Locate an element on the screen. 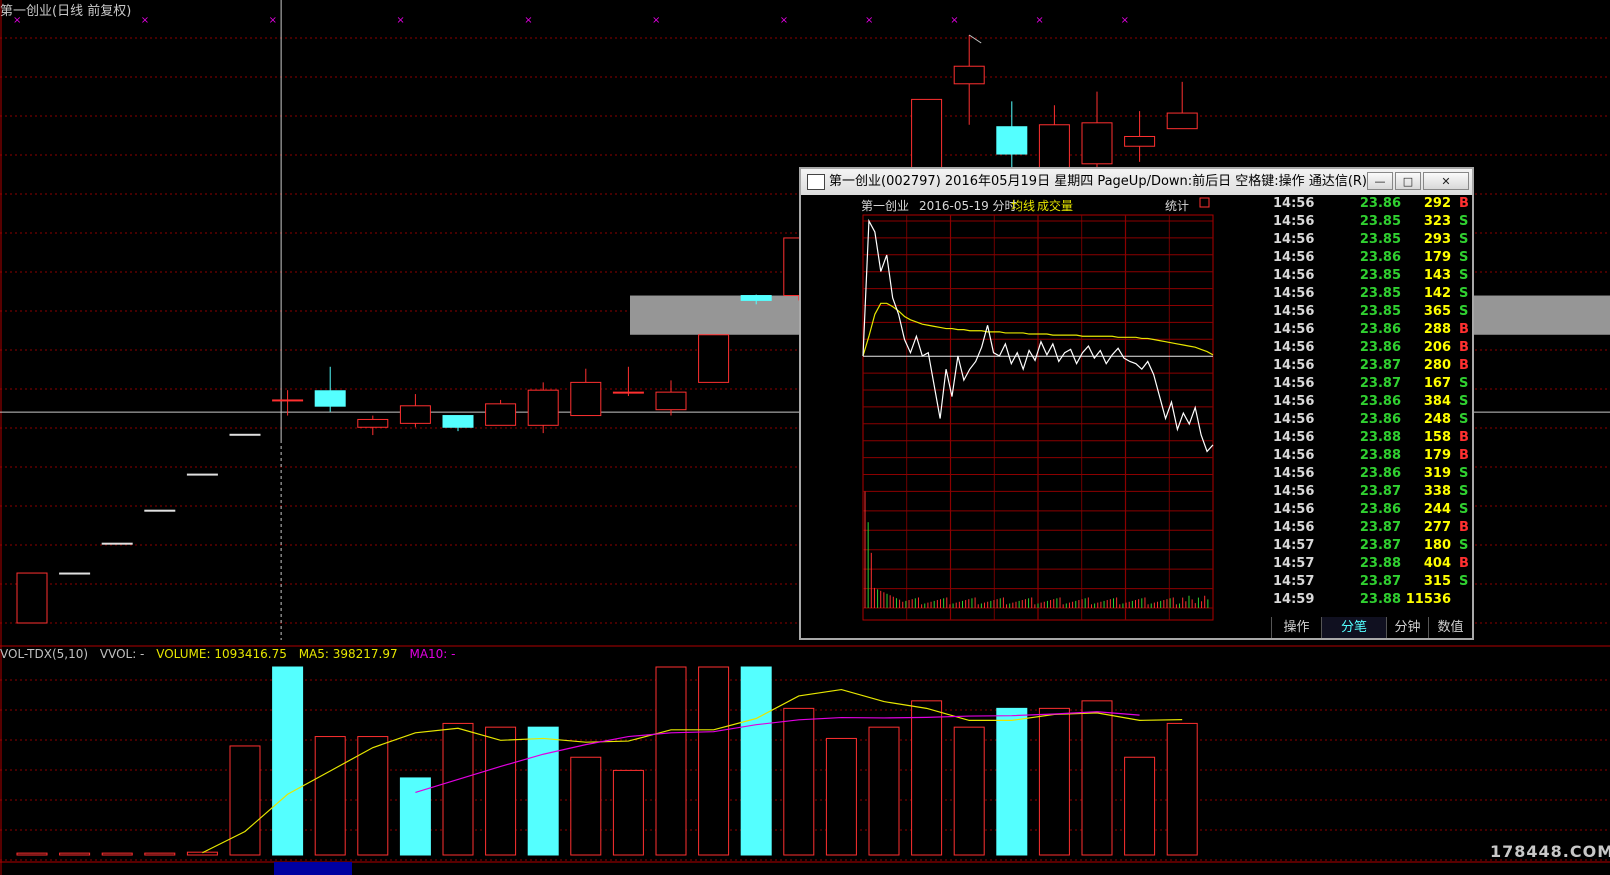 This screenshot has height=875, width=1610. tick-row: 14:56 23.87 338 S is located at coordinates (1371, 492).